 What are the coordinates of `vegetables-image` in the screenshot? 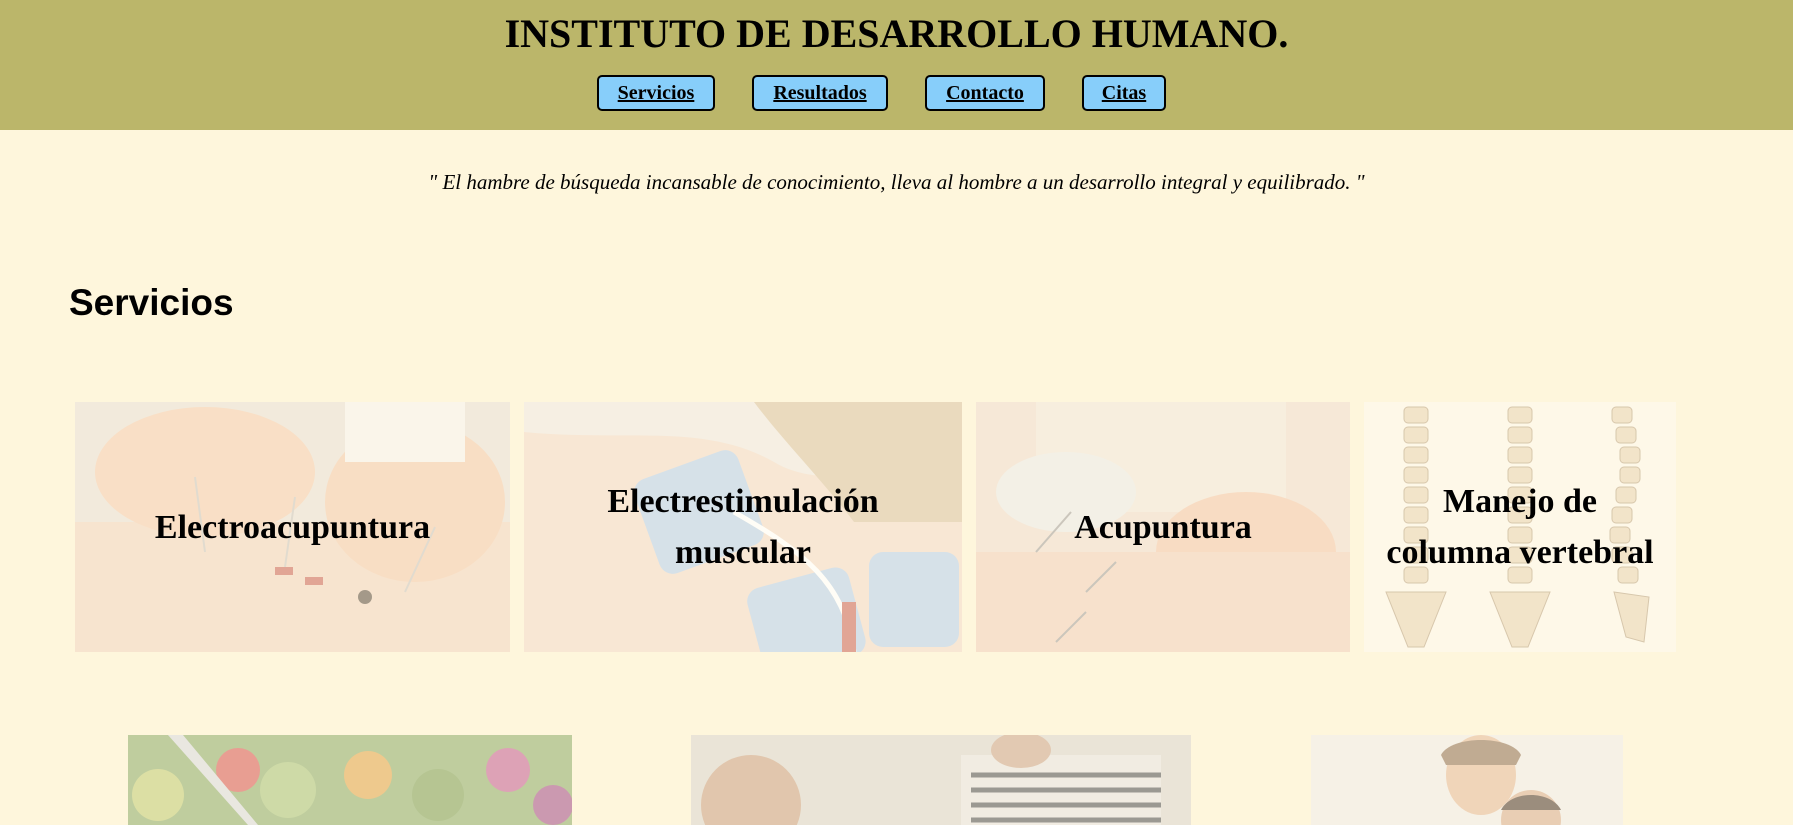 It's located at (350, 780).